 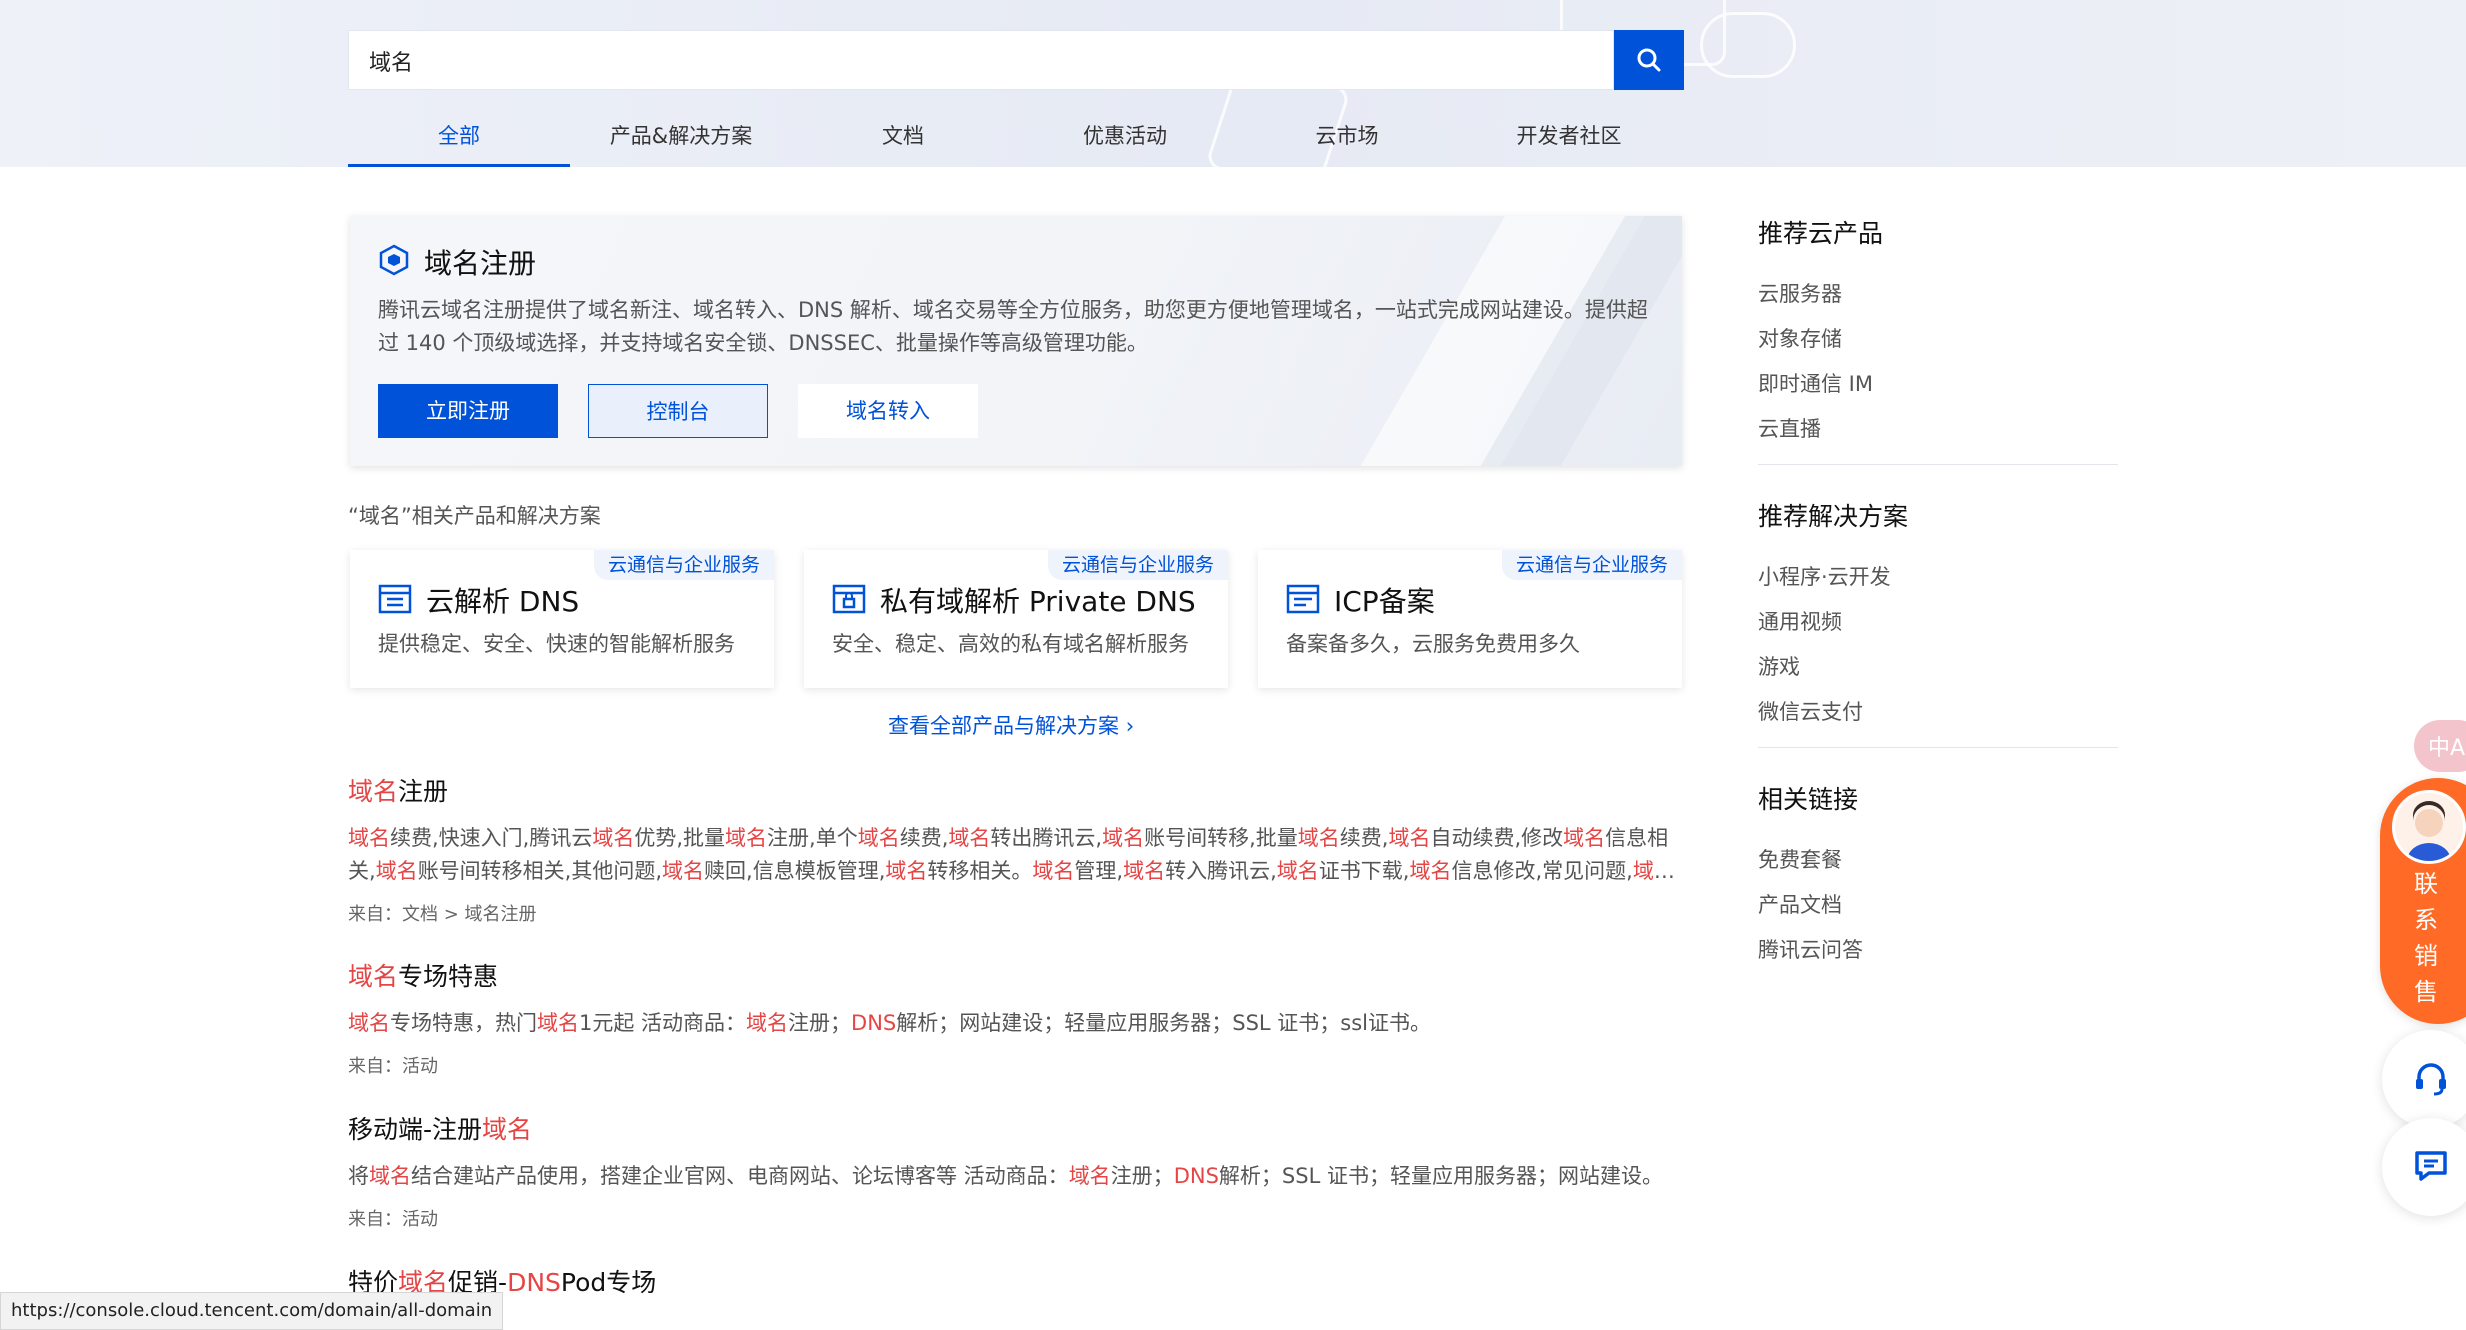 I want to click on domain-transfer-button: 域名转入, so click(x=888, y=411).